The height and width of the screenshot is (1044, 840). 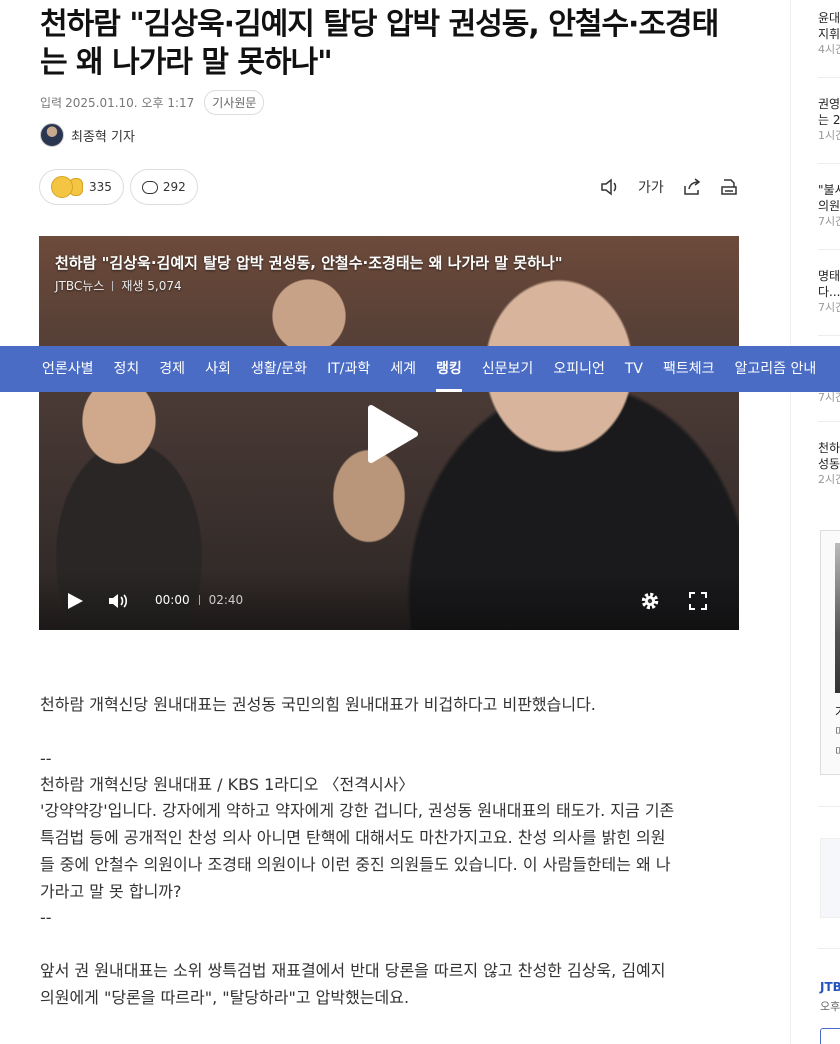 What do you see at coordinates (218, 369) in the screenshot?
I see `nav-item: 사회` at bounding box center [218, 369].